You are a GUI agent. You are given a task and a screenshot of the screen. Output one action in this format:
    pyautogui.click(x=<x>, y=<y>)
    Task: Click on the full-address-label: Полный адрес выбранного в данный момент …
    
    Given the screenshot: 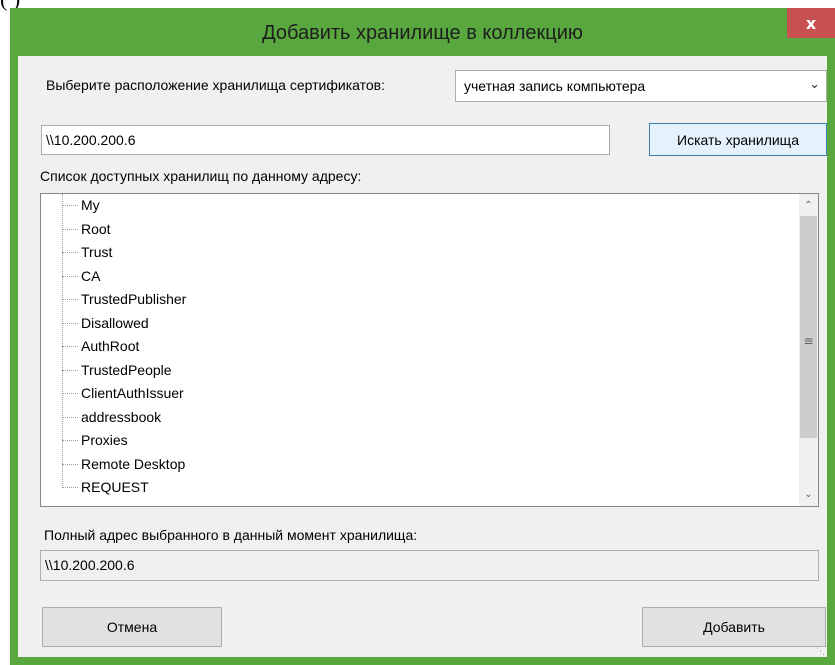 What is the action you would take?
    pyautogui.click(x=231, y=535)
    